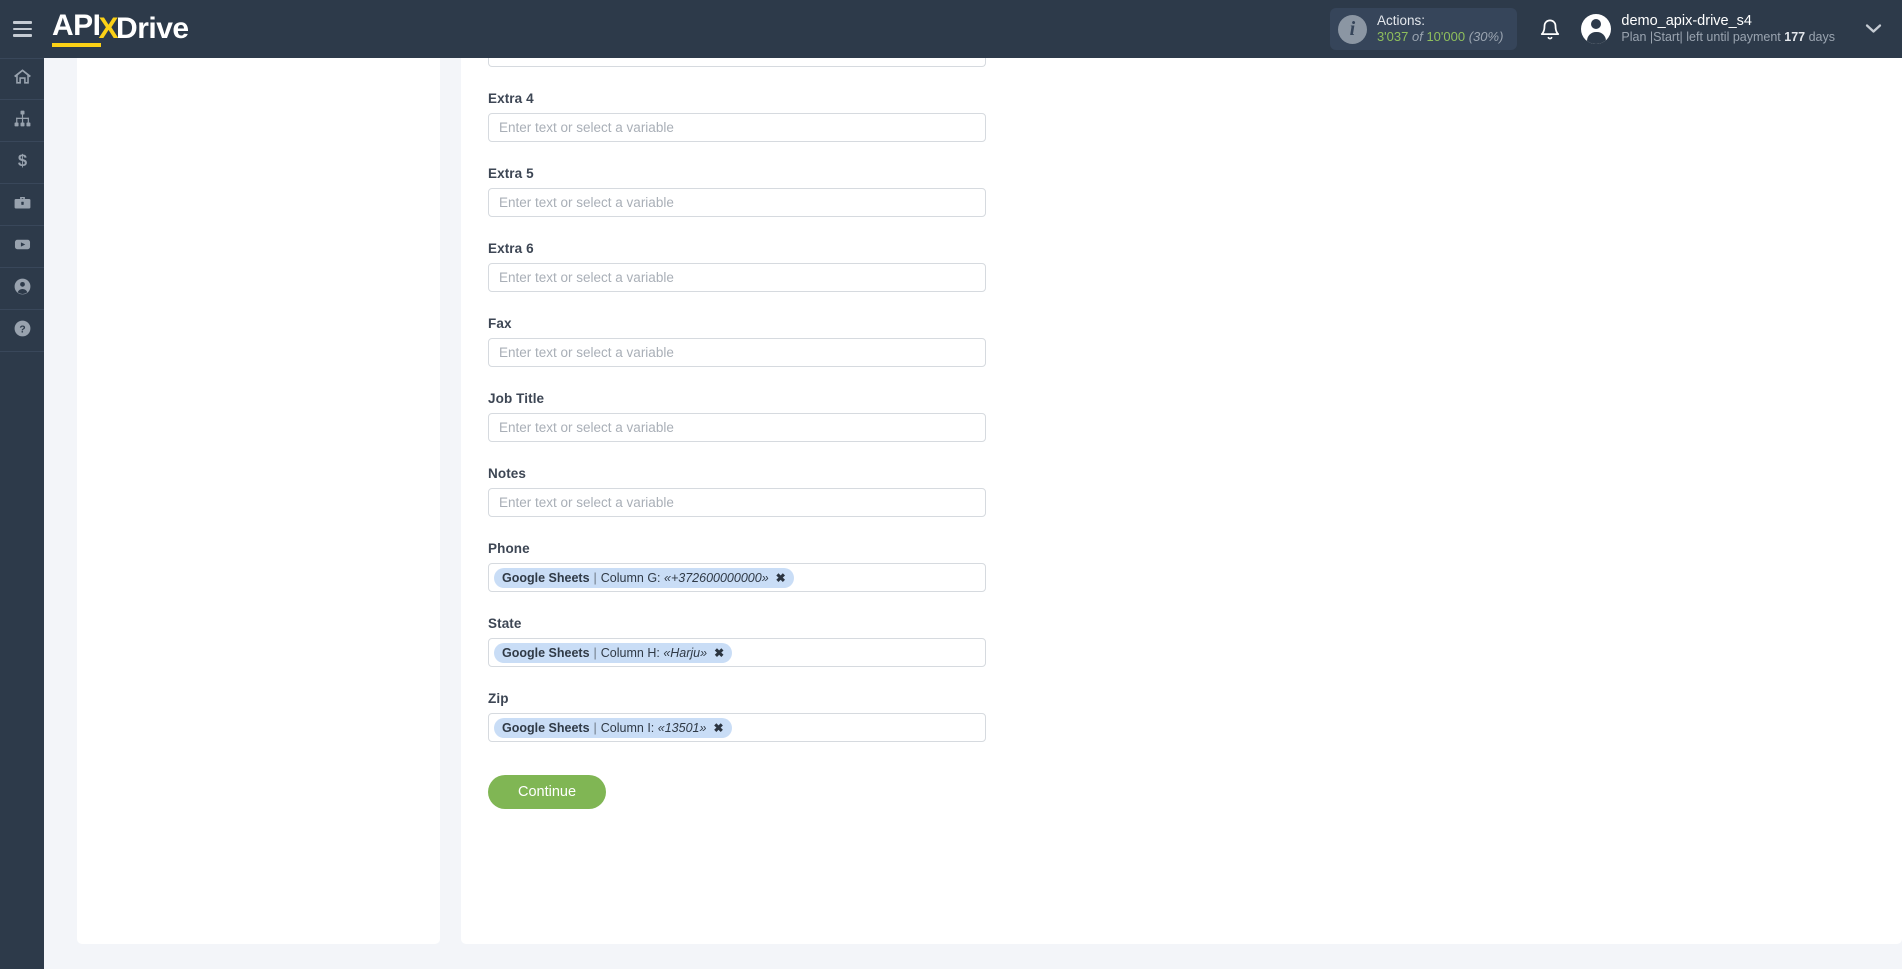  Describe the element at coordinates (1195, 641) in the screenshot. I see `form-field: State Google Sheets | Column H: «Harju» ✖` at that location.